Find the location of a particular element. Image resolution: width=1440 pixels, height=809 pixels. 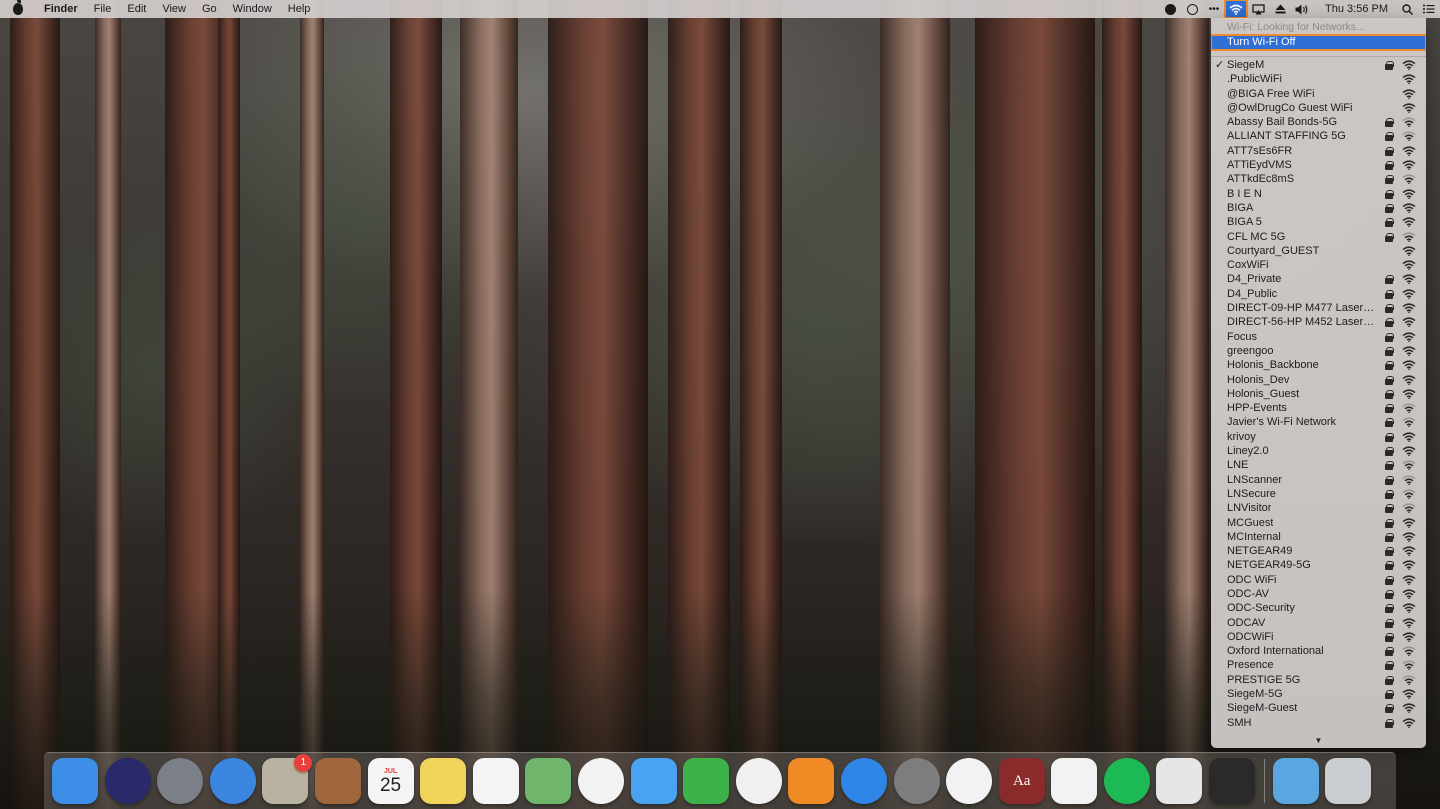

wifi-network-item: krivoy is located at coordinates (1318, 437).